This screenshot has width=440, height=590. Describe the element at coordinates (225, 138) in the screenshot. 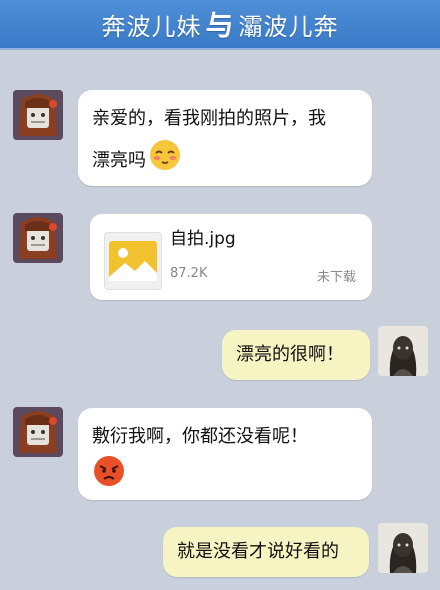

I see `message-bubble-1: 亲爱的，看我刚拍的照片，我 漂亮吗` at that location.